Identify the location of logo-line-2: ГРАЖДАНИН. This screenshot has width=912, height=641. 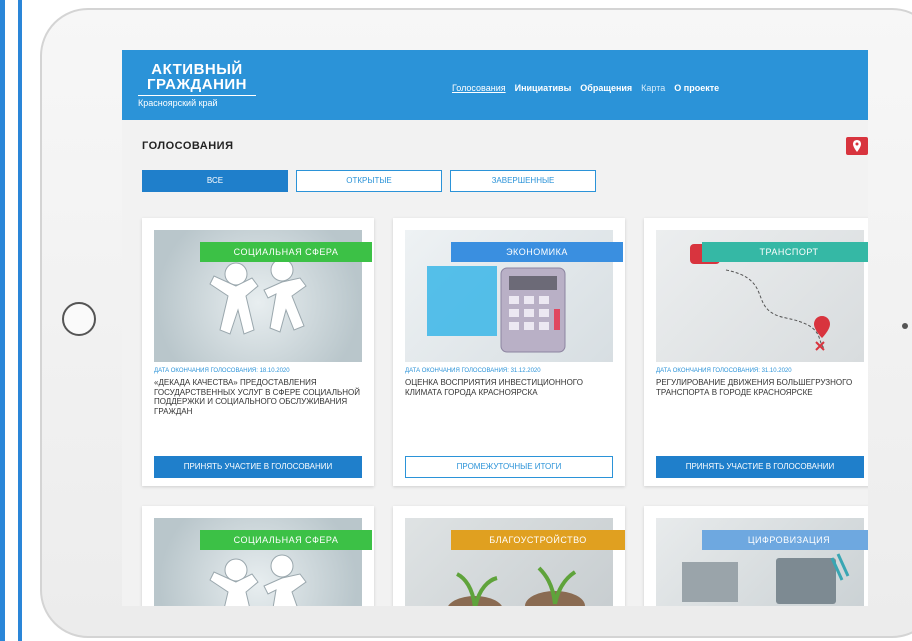
(197, 84).